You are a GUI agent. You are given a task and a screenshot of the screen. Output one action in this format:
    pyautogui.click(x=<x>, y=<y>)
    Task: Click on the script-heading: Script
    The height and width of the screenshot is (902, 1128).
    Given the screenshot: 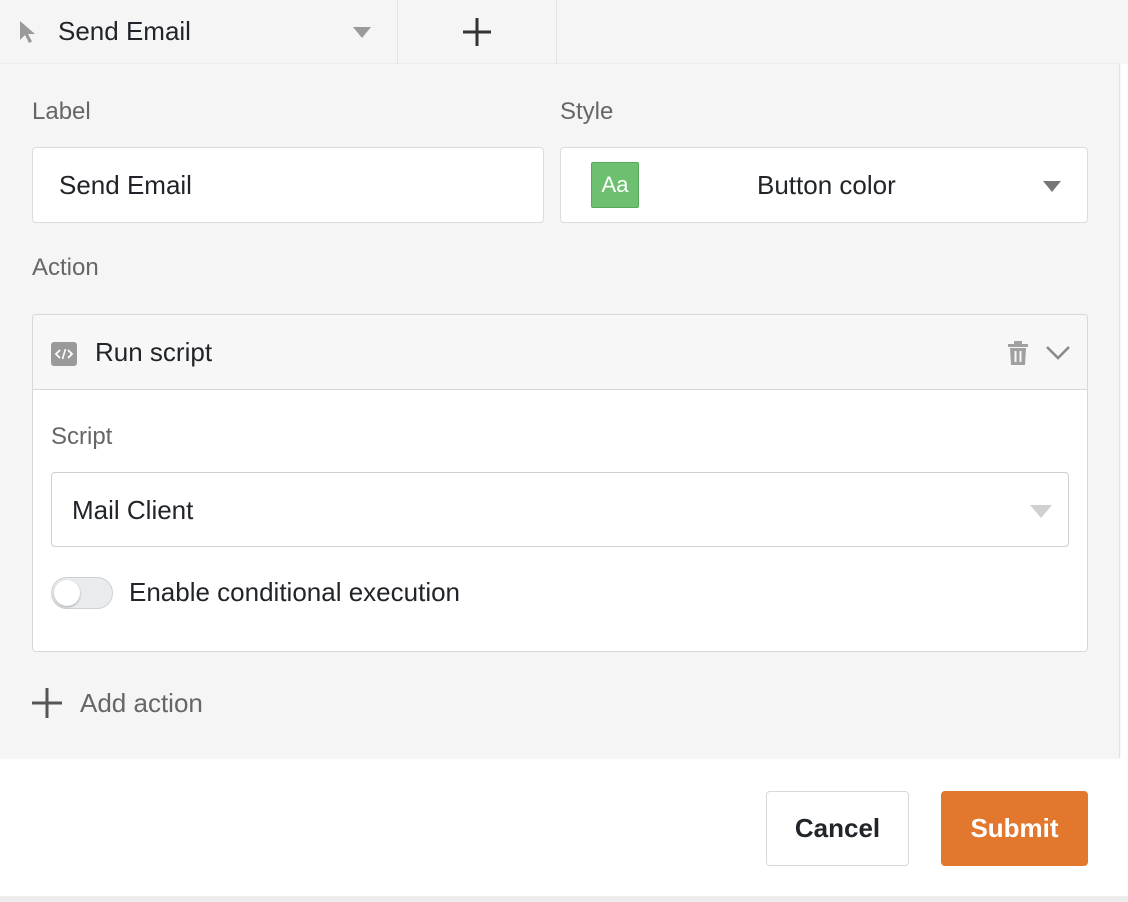 What is the action you would take?
    pyautogui.click(x=82, y=436)
    